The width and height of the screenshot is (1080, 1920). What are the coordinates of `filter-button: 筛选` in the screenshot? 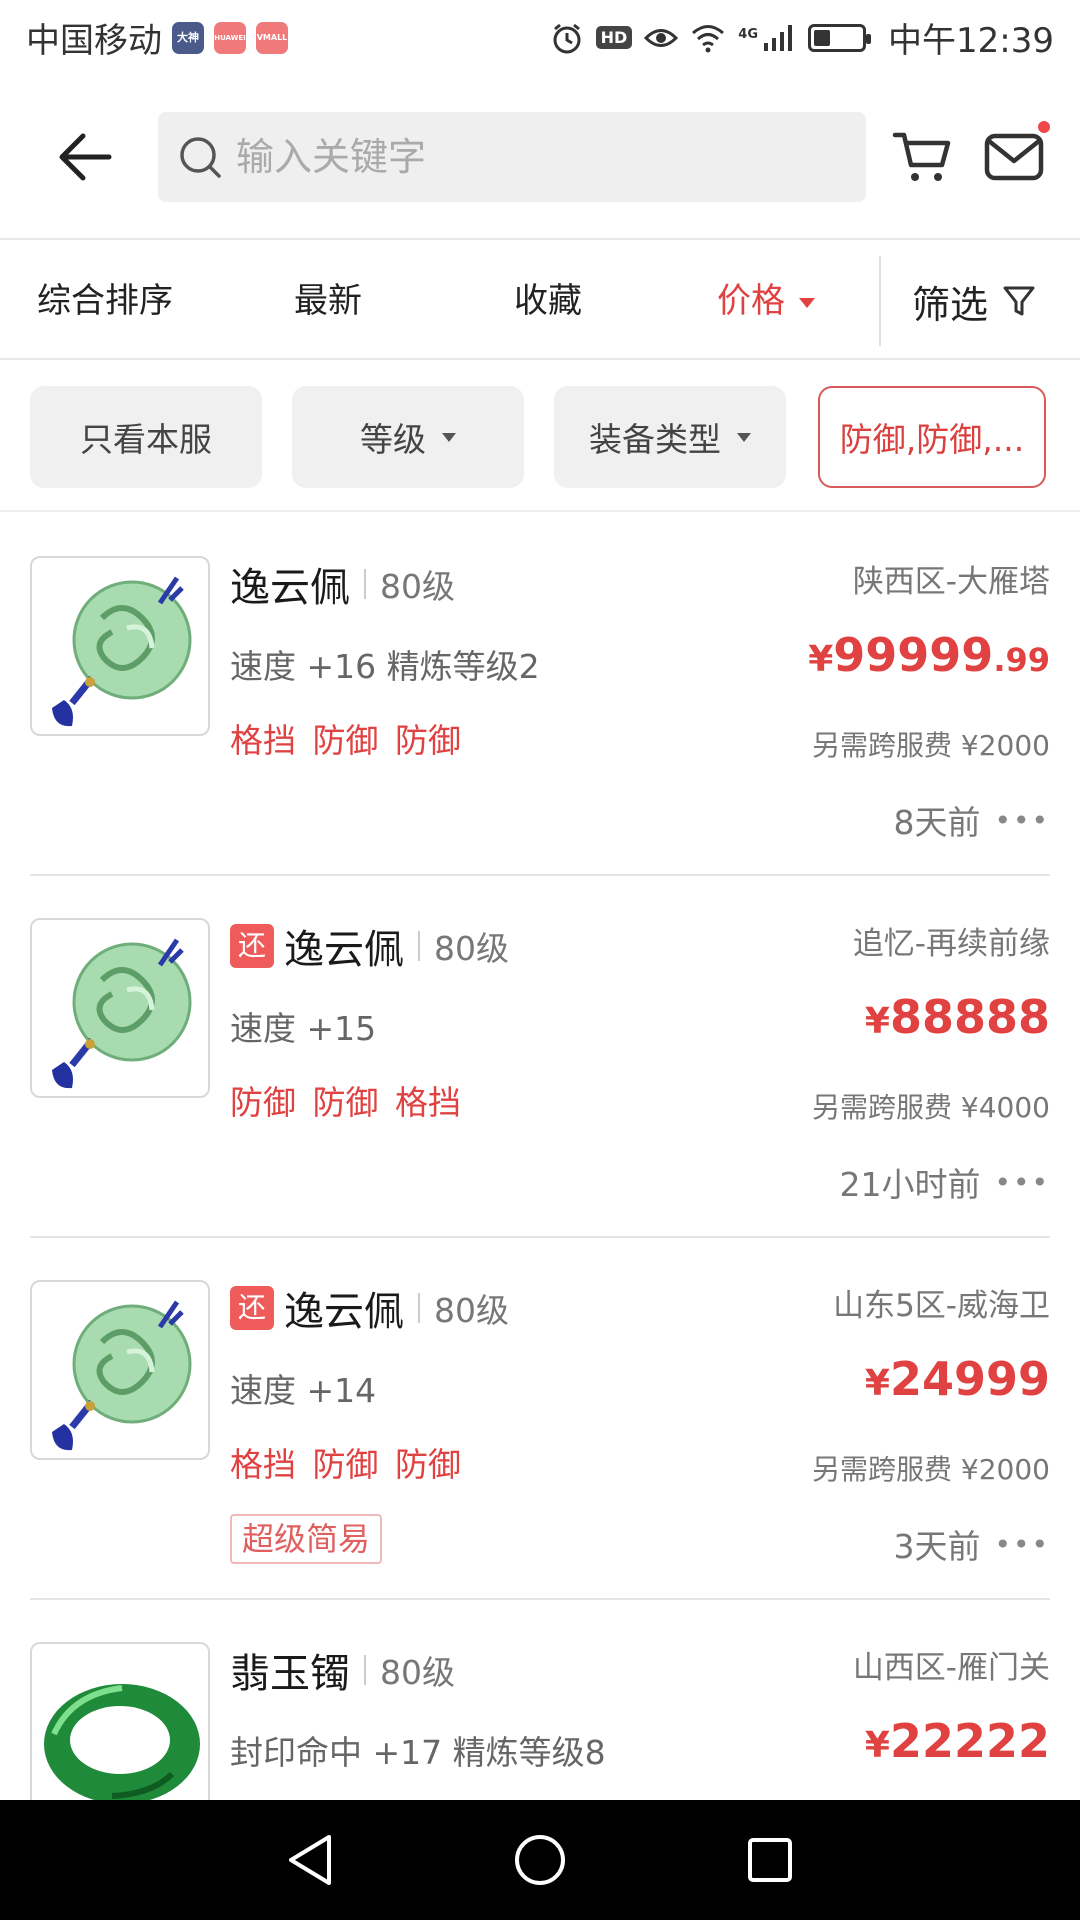 It's located at (974, 301).